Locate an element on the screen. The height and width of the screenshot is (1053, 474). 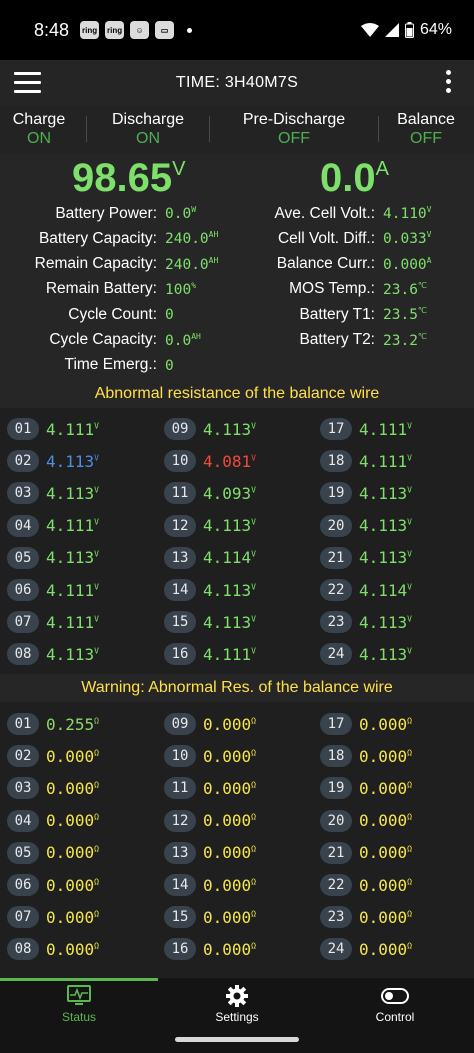
discharge-value: ON is located at coordinates (148, 138).